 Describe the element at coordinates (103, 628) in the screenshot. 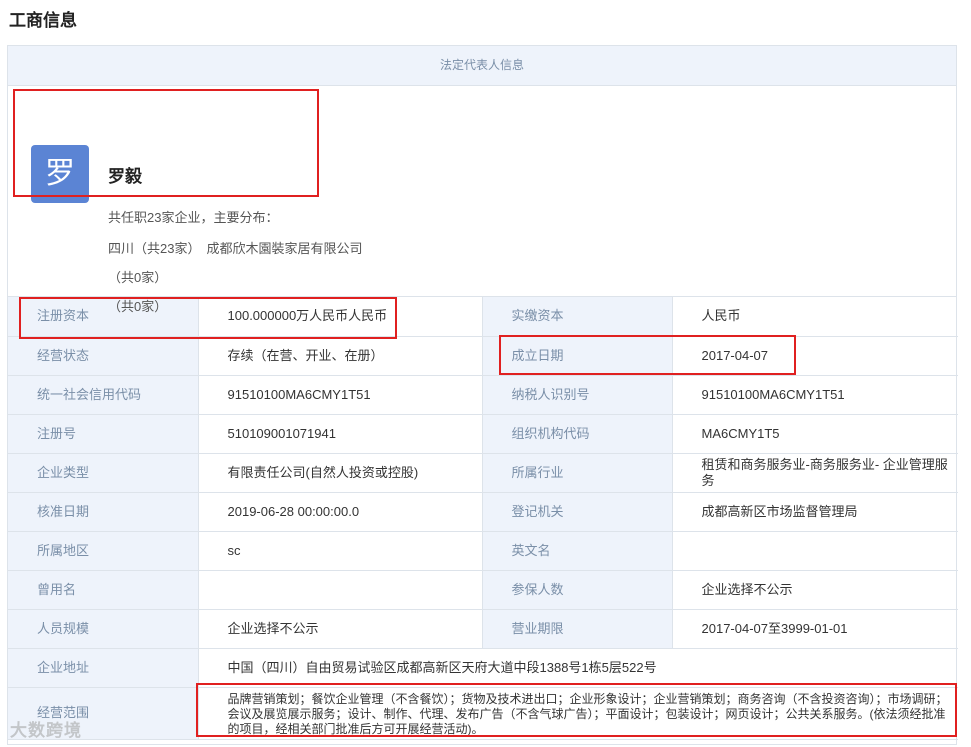

I see `field-label: 人员规模` at that location.